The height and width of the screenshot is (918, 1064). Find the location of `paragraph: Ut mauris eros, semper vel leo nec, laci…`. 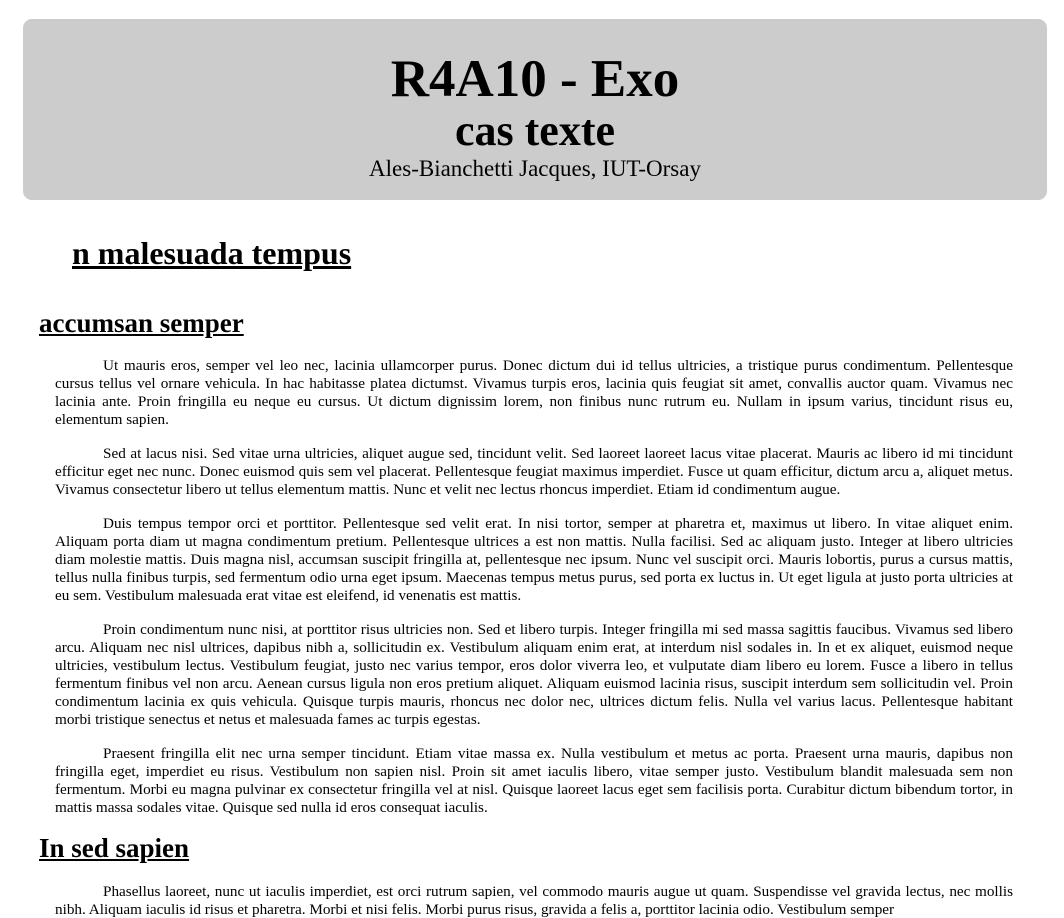

paragraph: Ut mauris eros, semper vel leo nec, laci… is located at coordinates (534, 392).